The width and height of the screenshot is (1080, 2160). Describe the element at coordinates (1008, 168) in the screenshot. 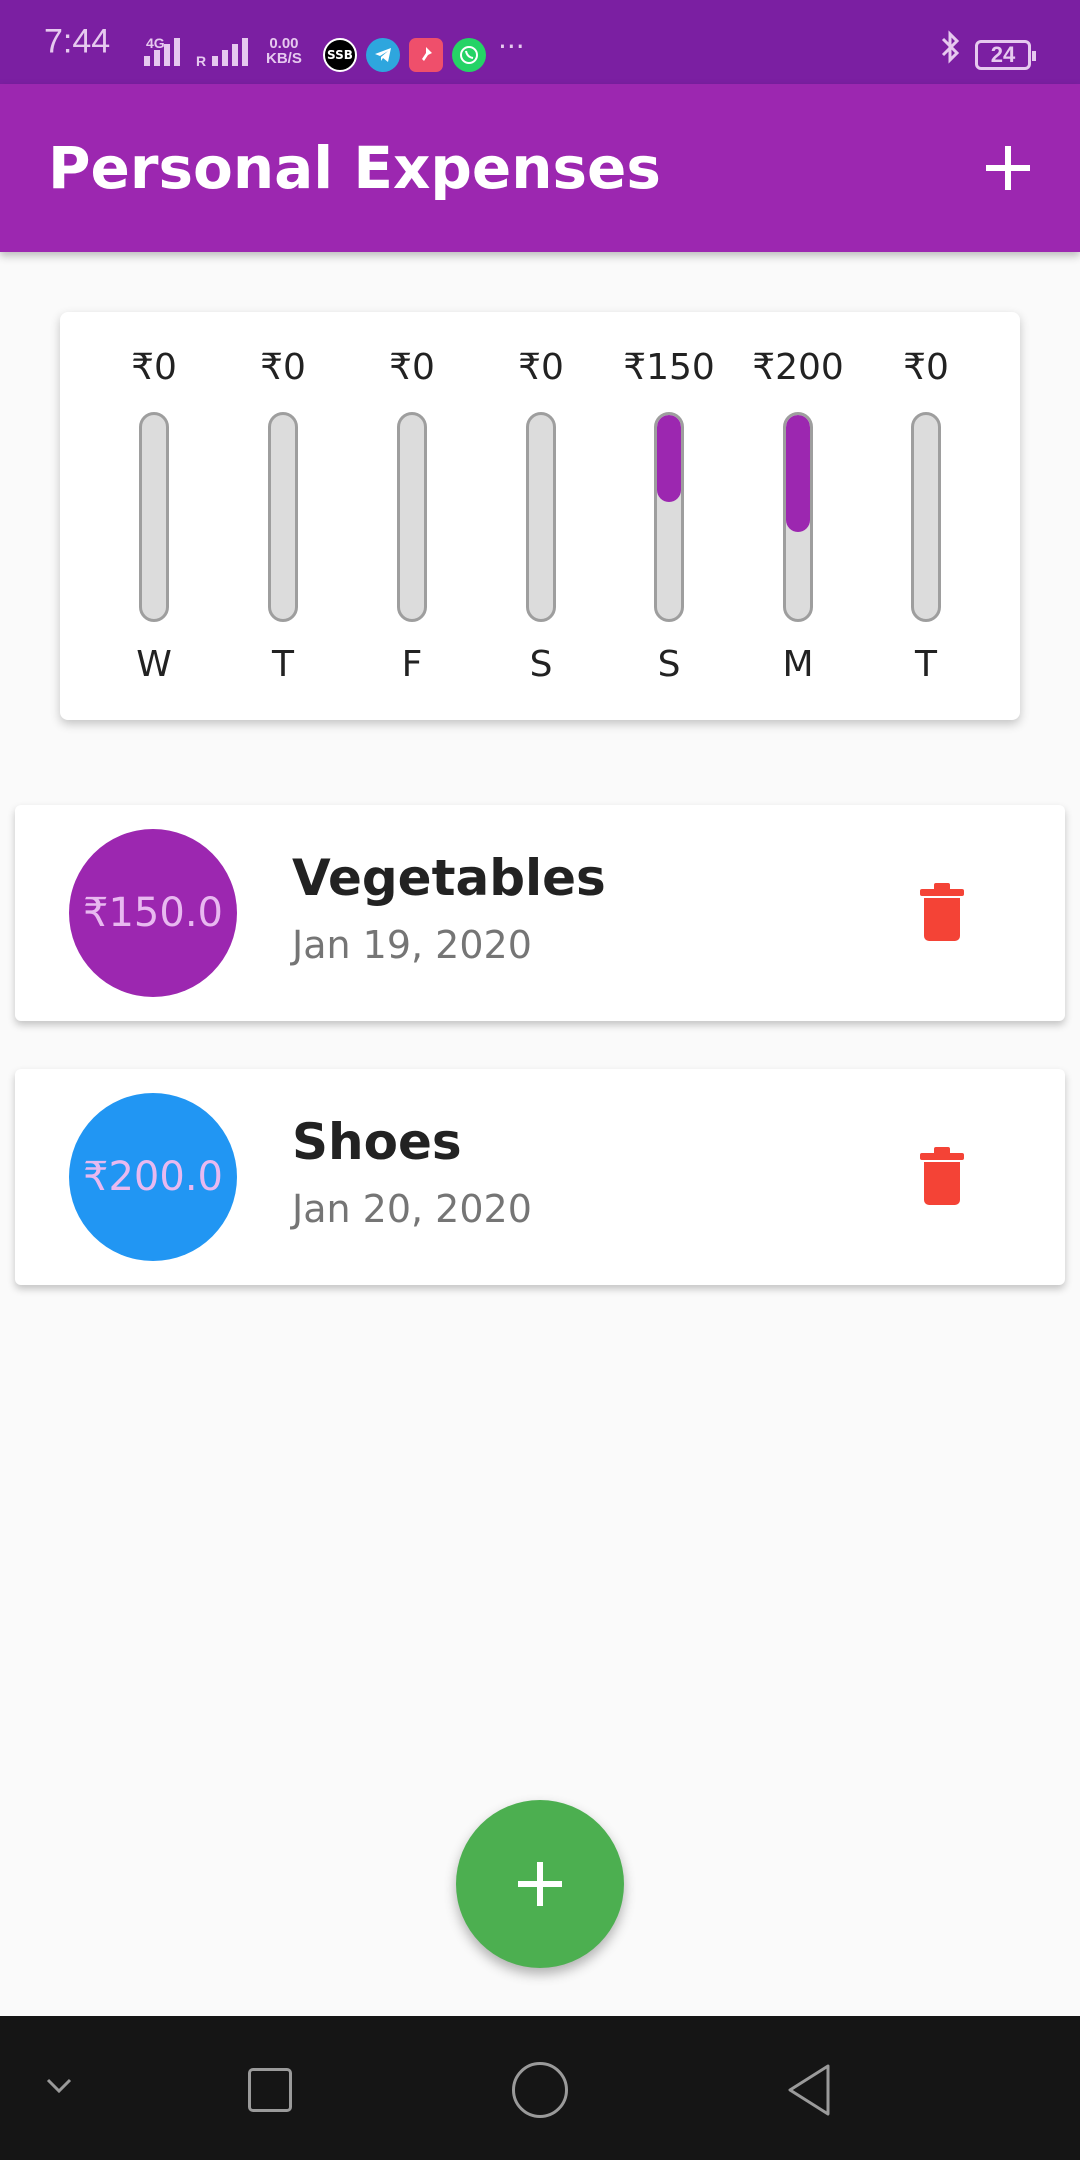

I see `add-expense-button` at that location.